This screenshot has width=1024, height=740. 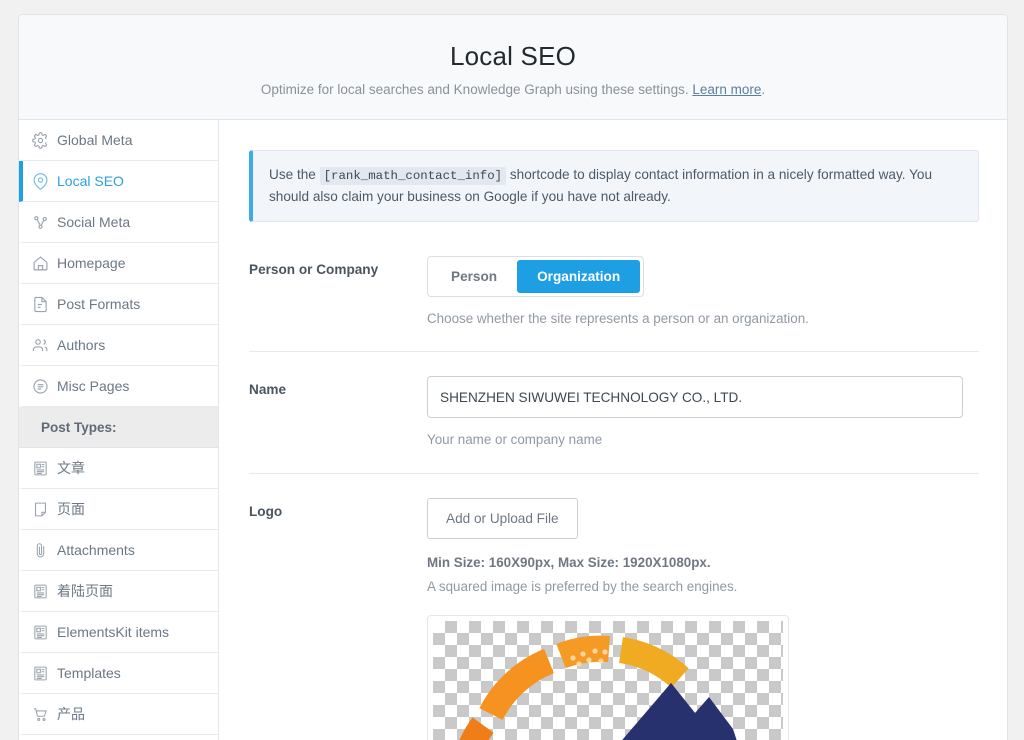 I want to click on landing-page-icon, so click(x=40, y=591).